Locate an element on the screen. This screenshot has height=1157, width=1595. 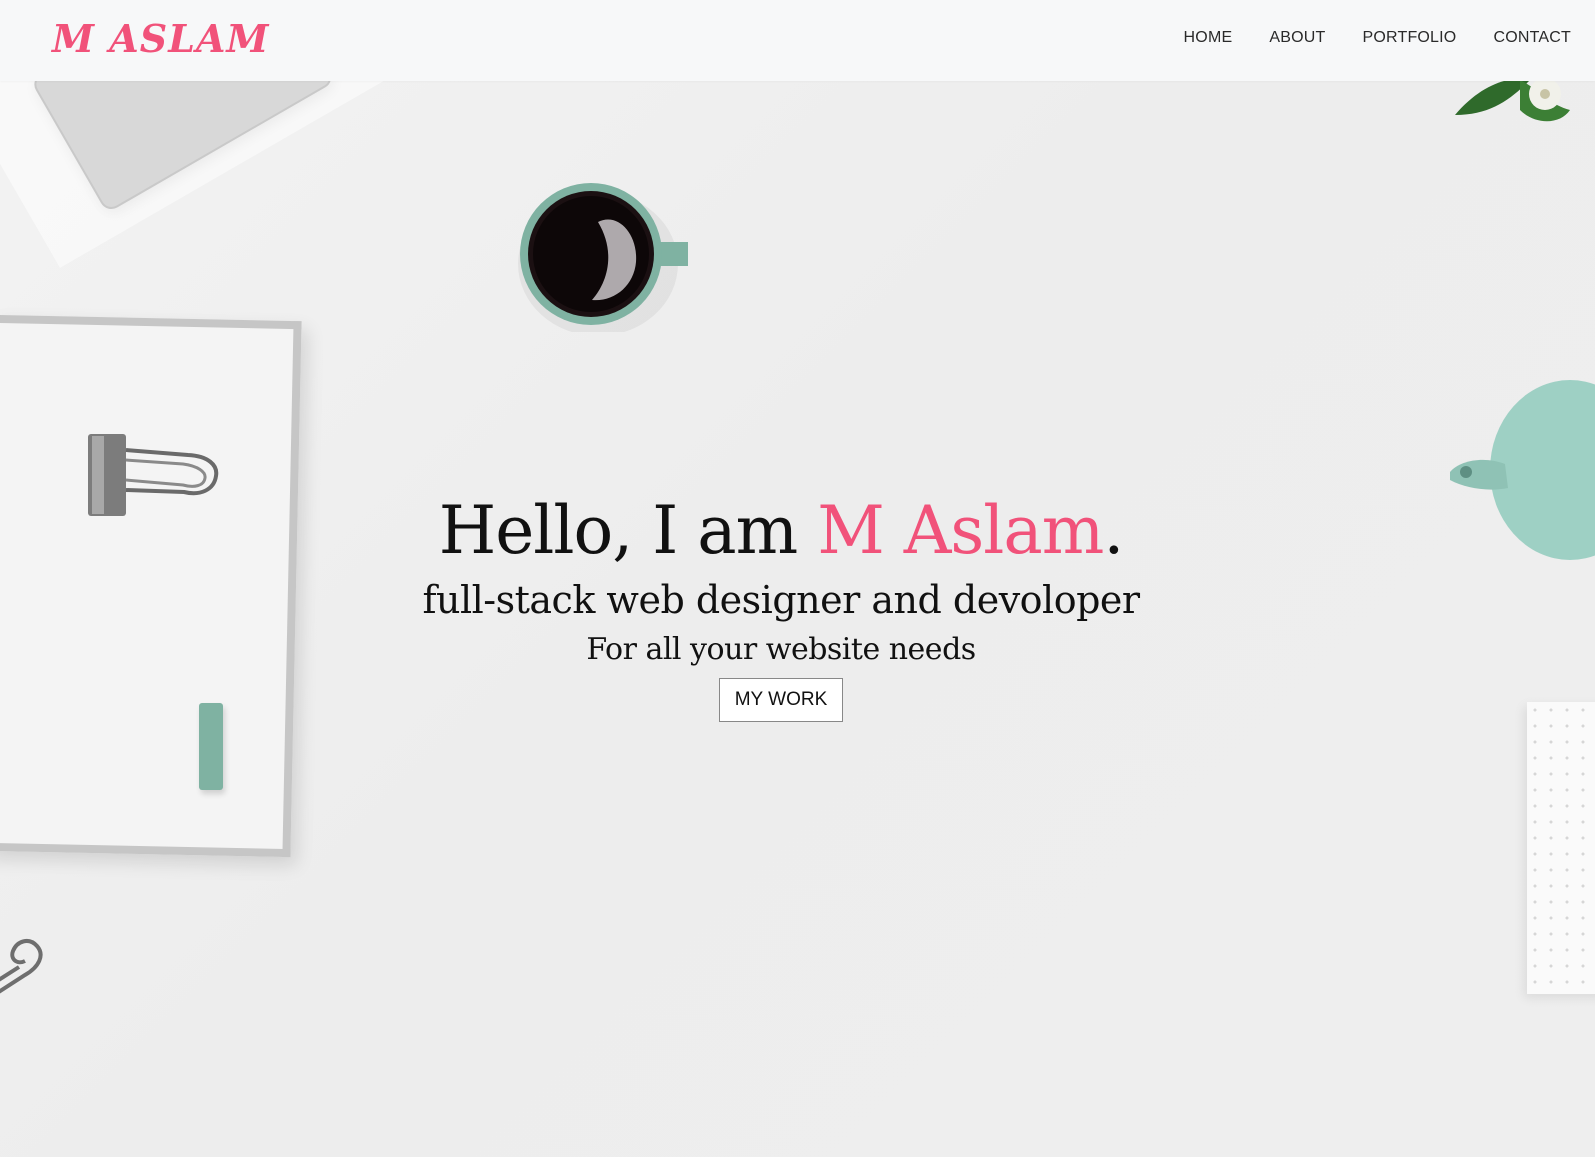
paperclip-icon is located at coordinates (27, 970).